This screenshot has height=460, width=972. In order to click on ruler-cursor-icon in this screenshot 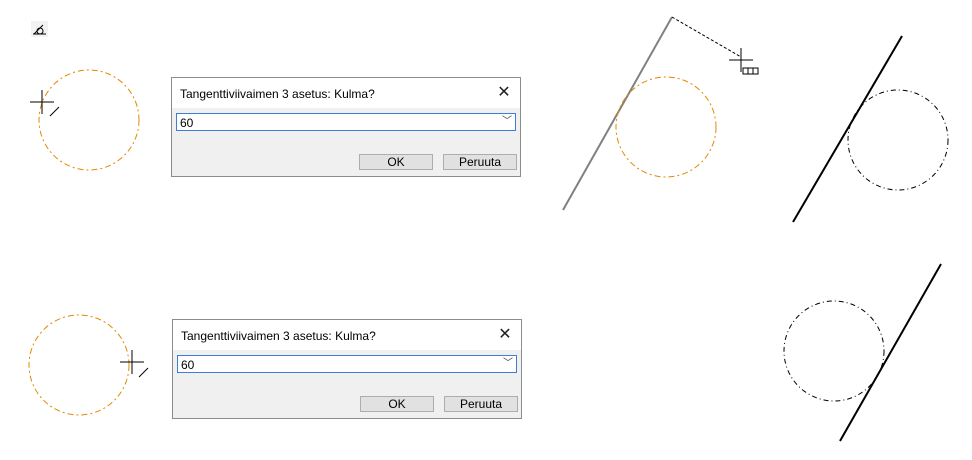, I will do `click(744, 61)`.